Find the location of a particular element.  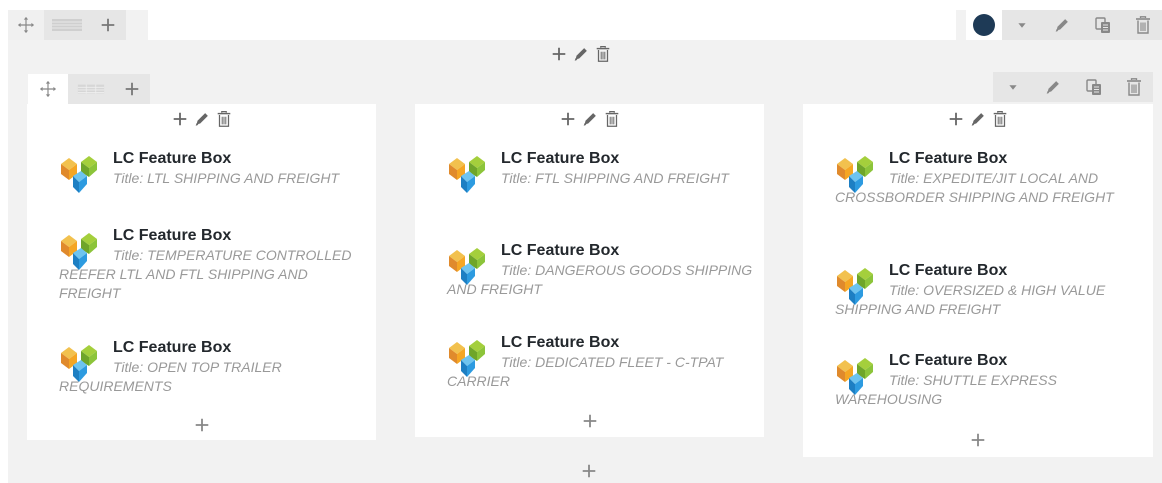

row-add-button is located at coordinates (108, 25).